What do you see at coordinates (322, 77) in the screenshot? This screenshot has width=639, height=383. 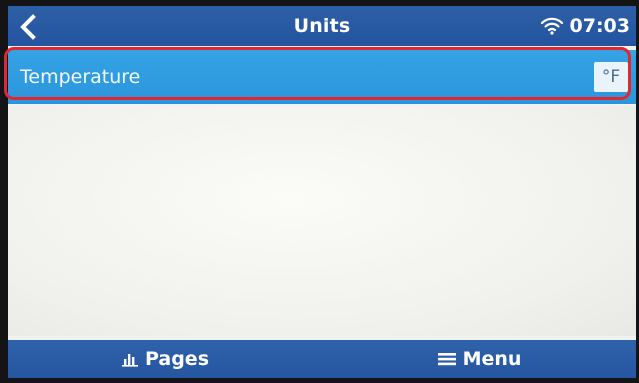 I see `setting-row-temperature: Temperature °F` at bounding box center [322, 77].